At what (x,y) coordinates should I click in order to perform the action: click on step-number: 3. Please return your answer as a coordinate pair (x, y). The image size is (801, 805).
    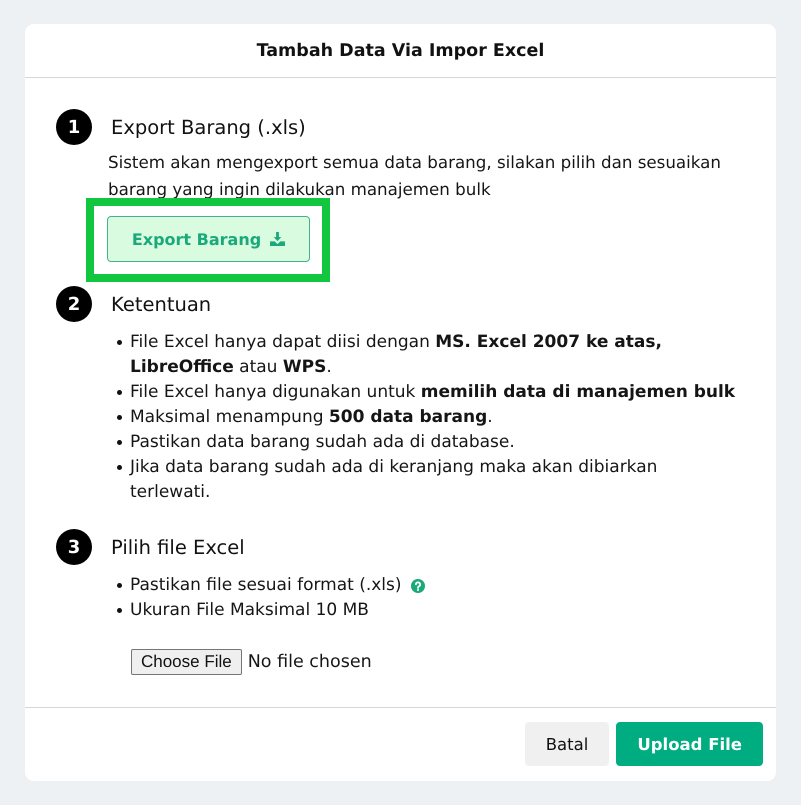
    Looking at the image, I should click on (74, 547).